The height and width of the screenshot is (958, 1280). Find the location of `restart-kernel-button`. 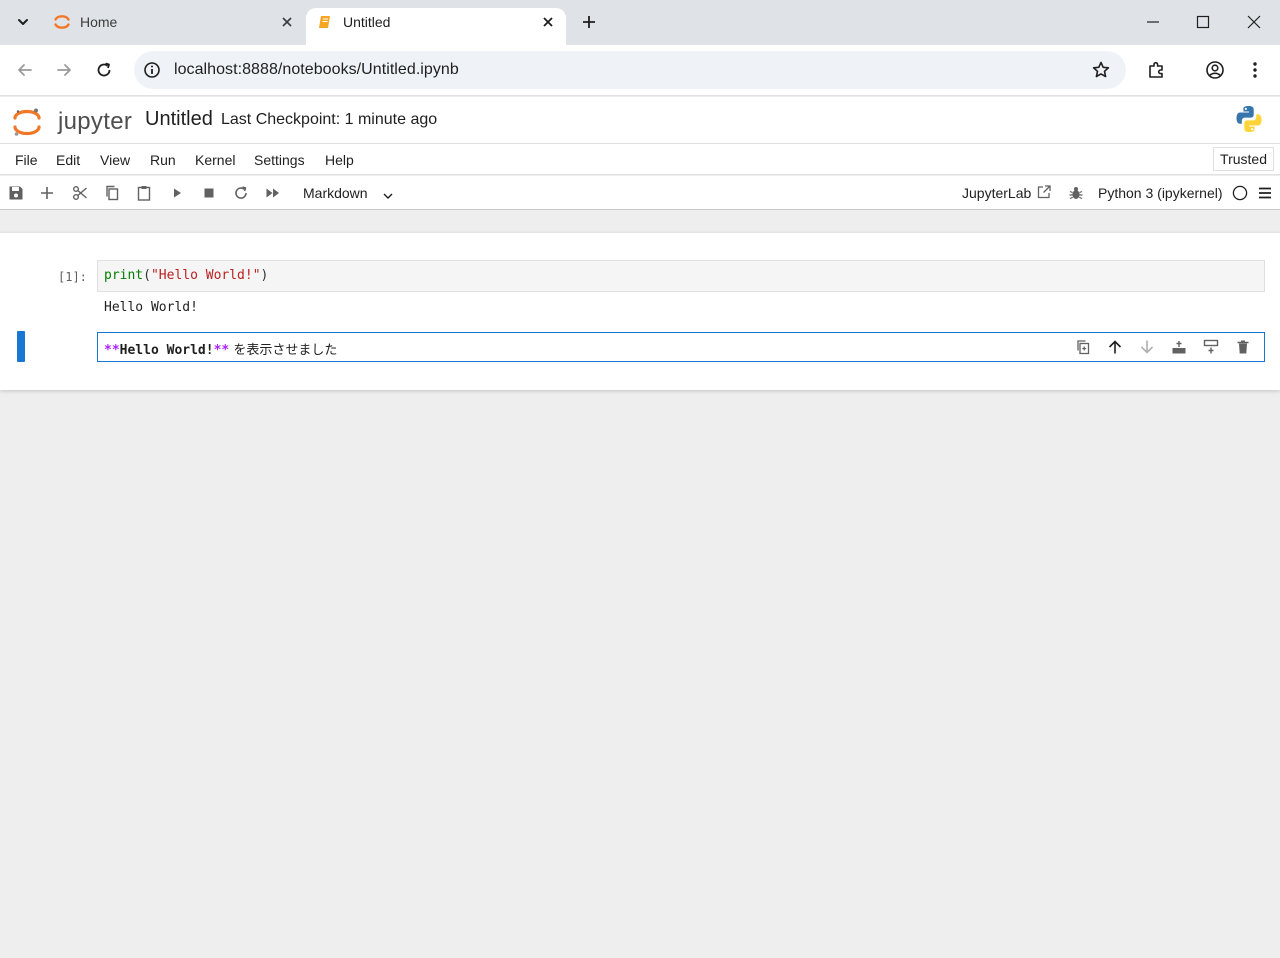

restart-kernel-button is located at coordinates (241, 193).